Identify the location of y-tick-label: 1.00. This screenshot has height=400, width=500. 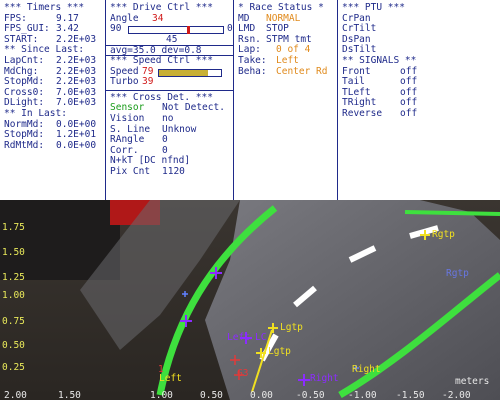
(13, 295).